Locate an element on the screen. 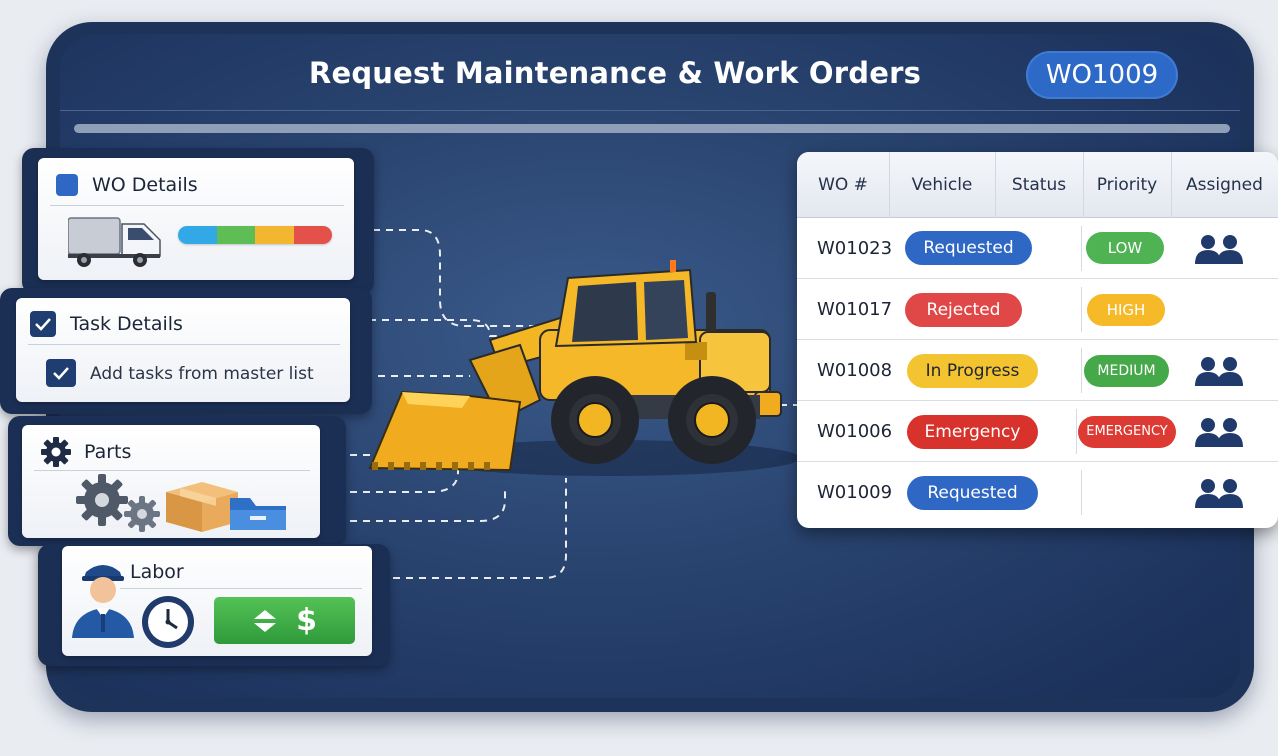 The height and width of the screenshot is (756, 1278). table-row: W01006 Emergency EMERGENCY is located at coordinates (1037, 431).